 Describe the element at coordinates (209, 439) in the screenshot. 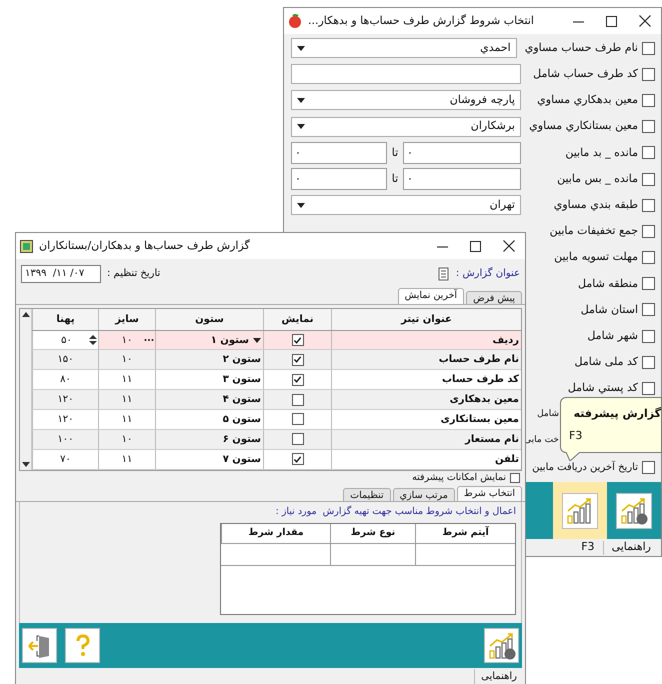

I see `table-cell: ستون ۶` at that location.